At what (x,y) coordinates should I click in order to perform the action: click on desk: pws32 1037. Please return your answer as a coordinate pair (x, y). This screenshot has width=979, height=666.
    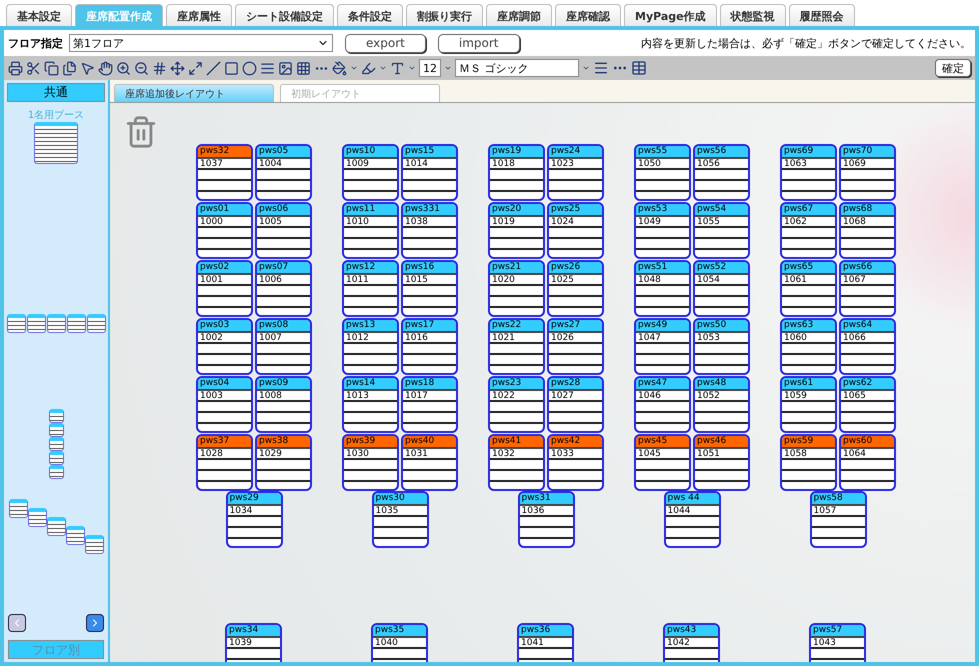
    Looking at the image, I should click on (224, 172).